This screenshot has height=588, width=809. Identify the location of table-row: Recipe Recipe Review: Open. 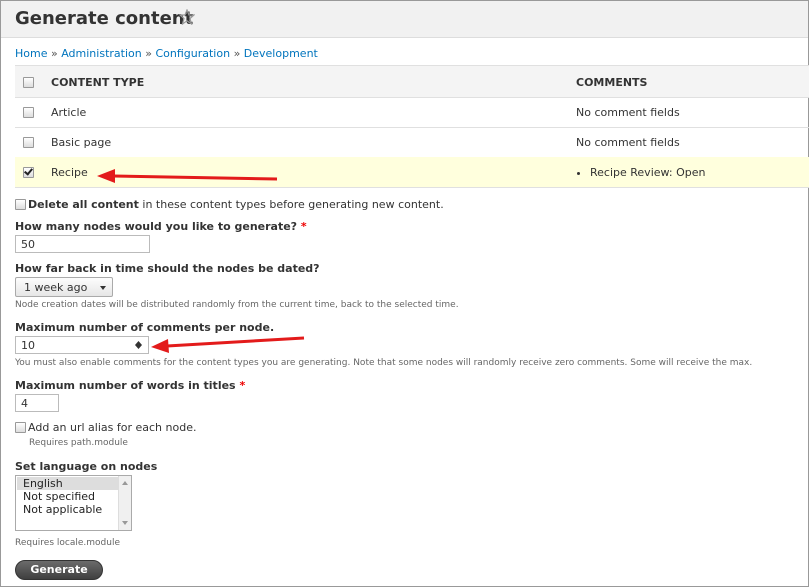
(412, 172).